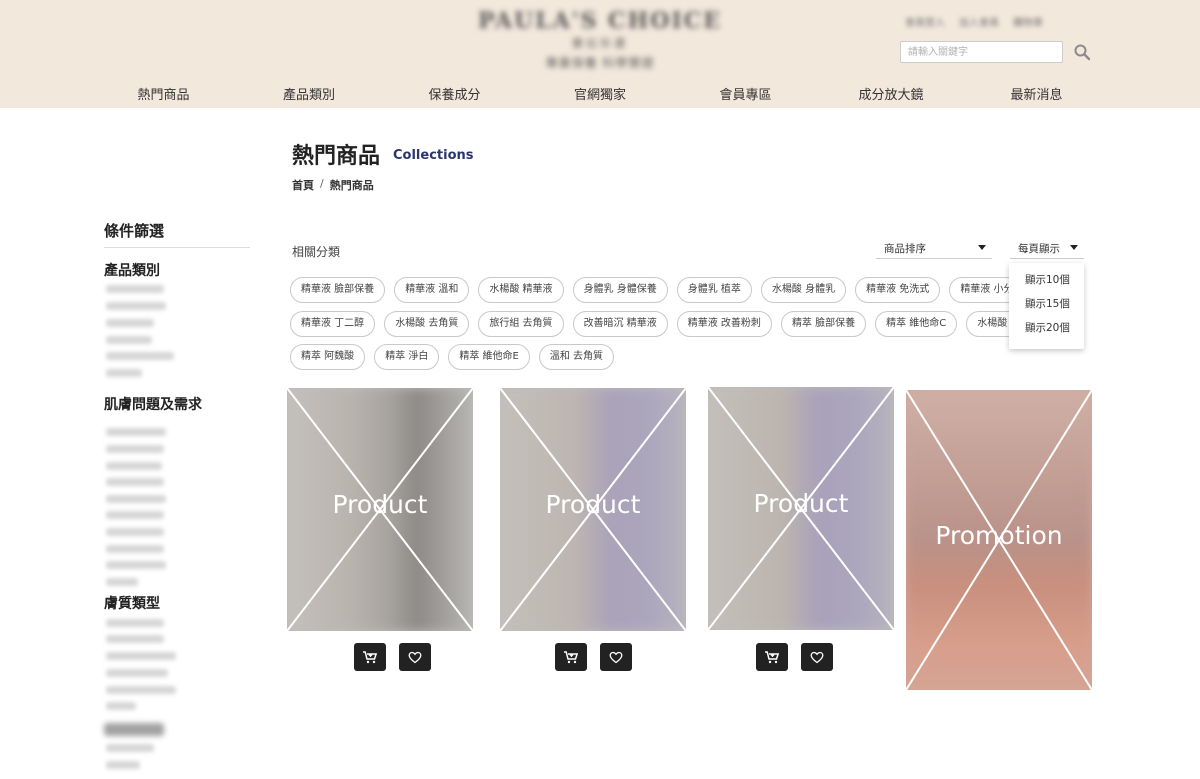  Describe the element at coordinates (620, 324) in the screenshot. I see `category-tag: 改善暗沉 精華液` at that location.